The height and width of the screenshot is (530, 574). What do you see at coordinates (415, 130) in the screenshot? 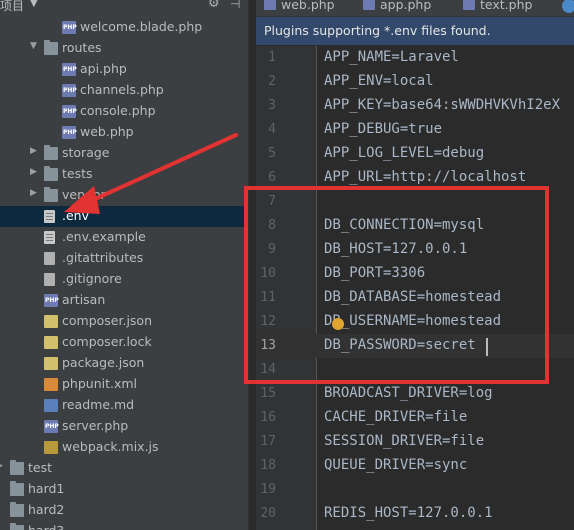
I see `code-line: 4 APP_DEBUG=true` at bounding box center [415, 130].